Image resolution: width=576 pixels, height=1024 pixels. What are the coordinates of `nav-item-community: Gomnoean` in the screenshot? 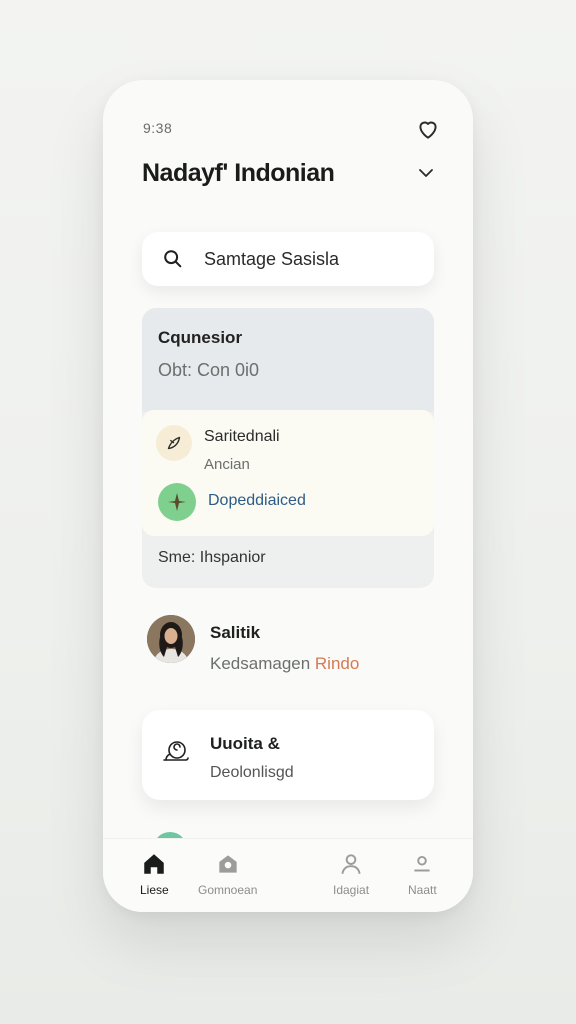 It's located at (227, 874).